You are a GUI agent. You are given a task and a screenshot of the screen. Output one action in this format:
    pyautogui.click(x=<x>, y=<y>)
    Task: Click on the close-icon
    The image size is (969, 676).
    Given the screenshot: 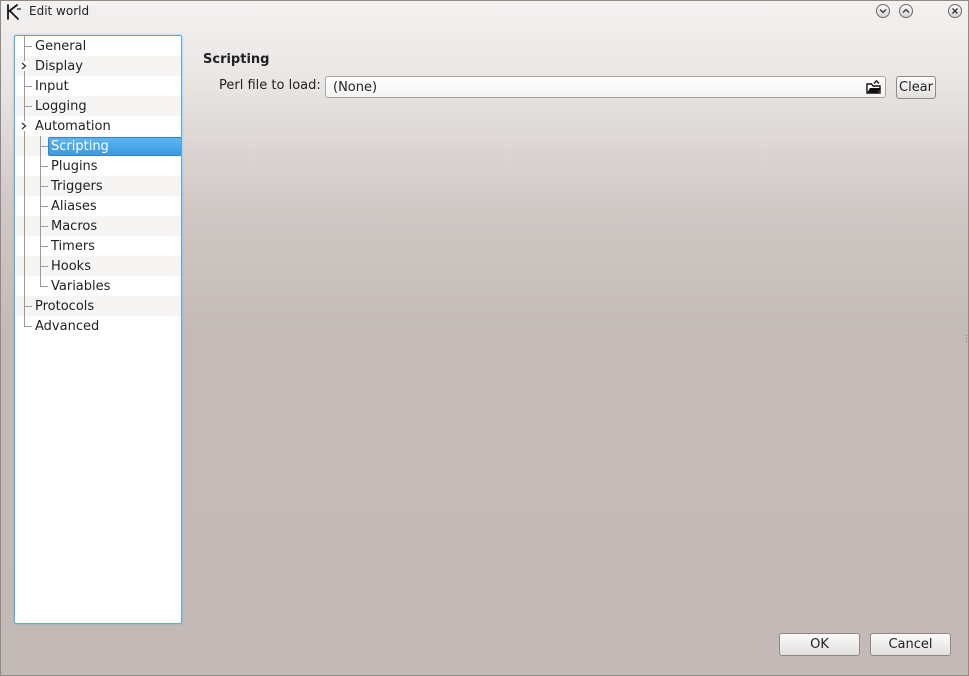 What is the action you would take?
    pyautogui.click(x=955, y=11)
    